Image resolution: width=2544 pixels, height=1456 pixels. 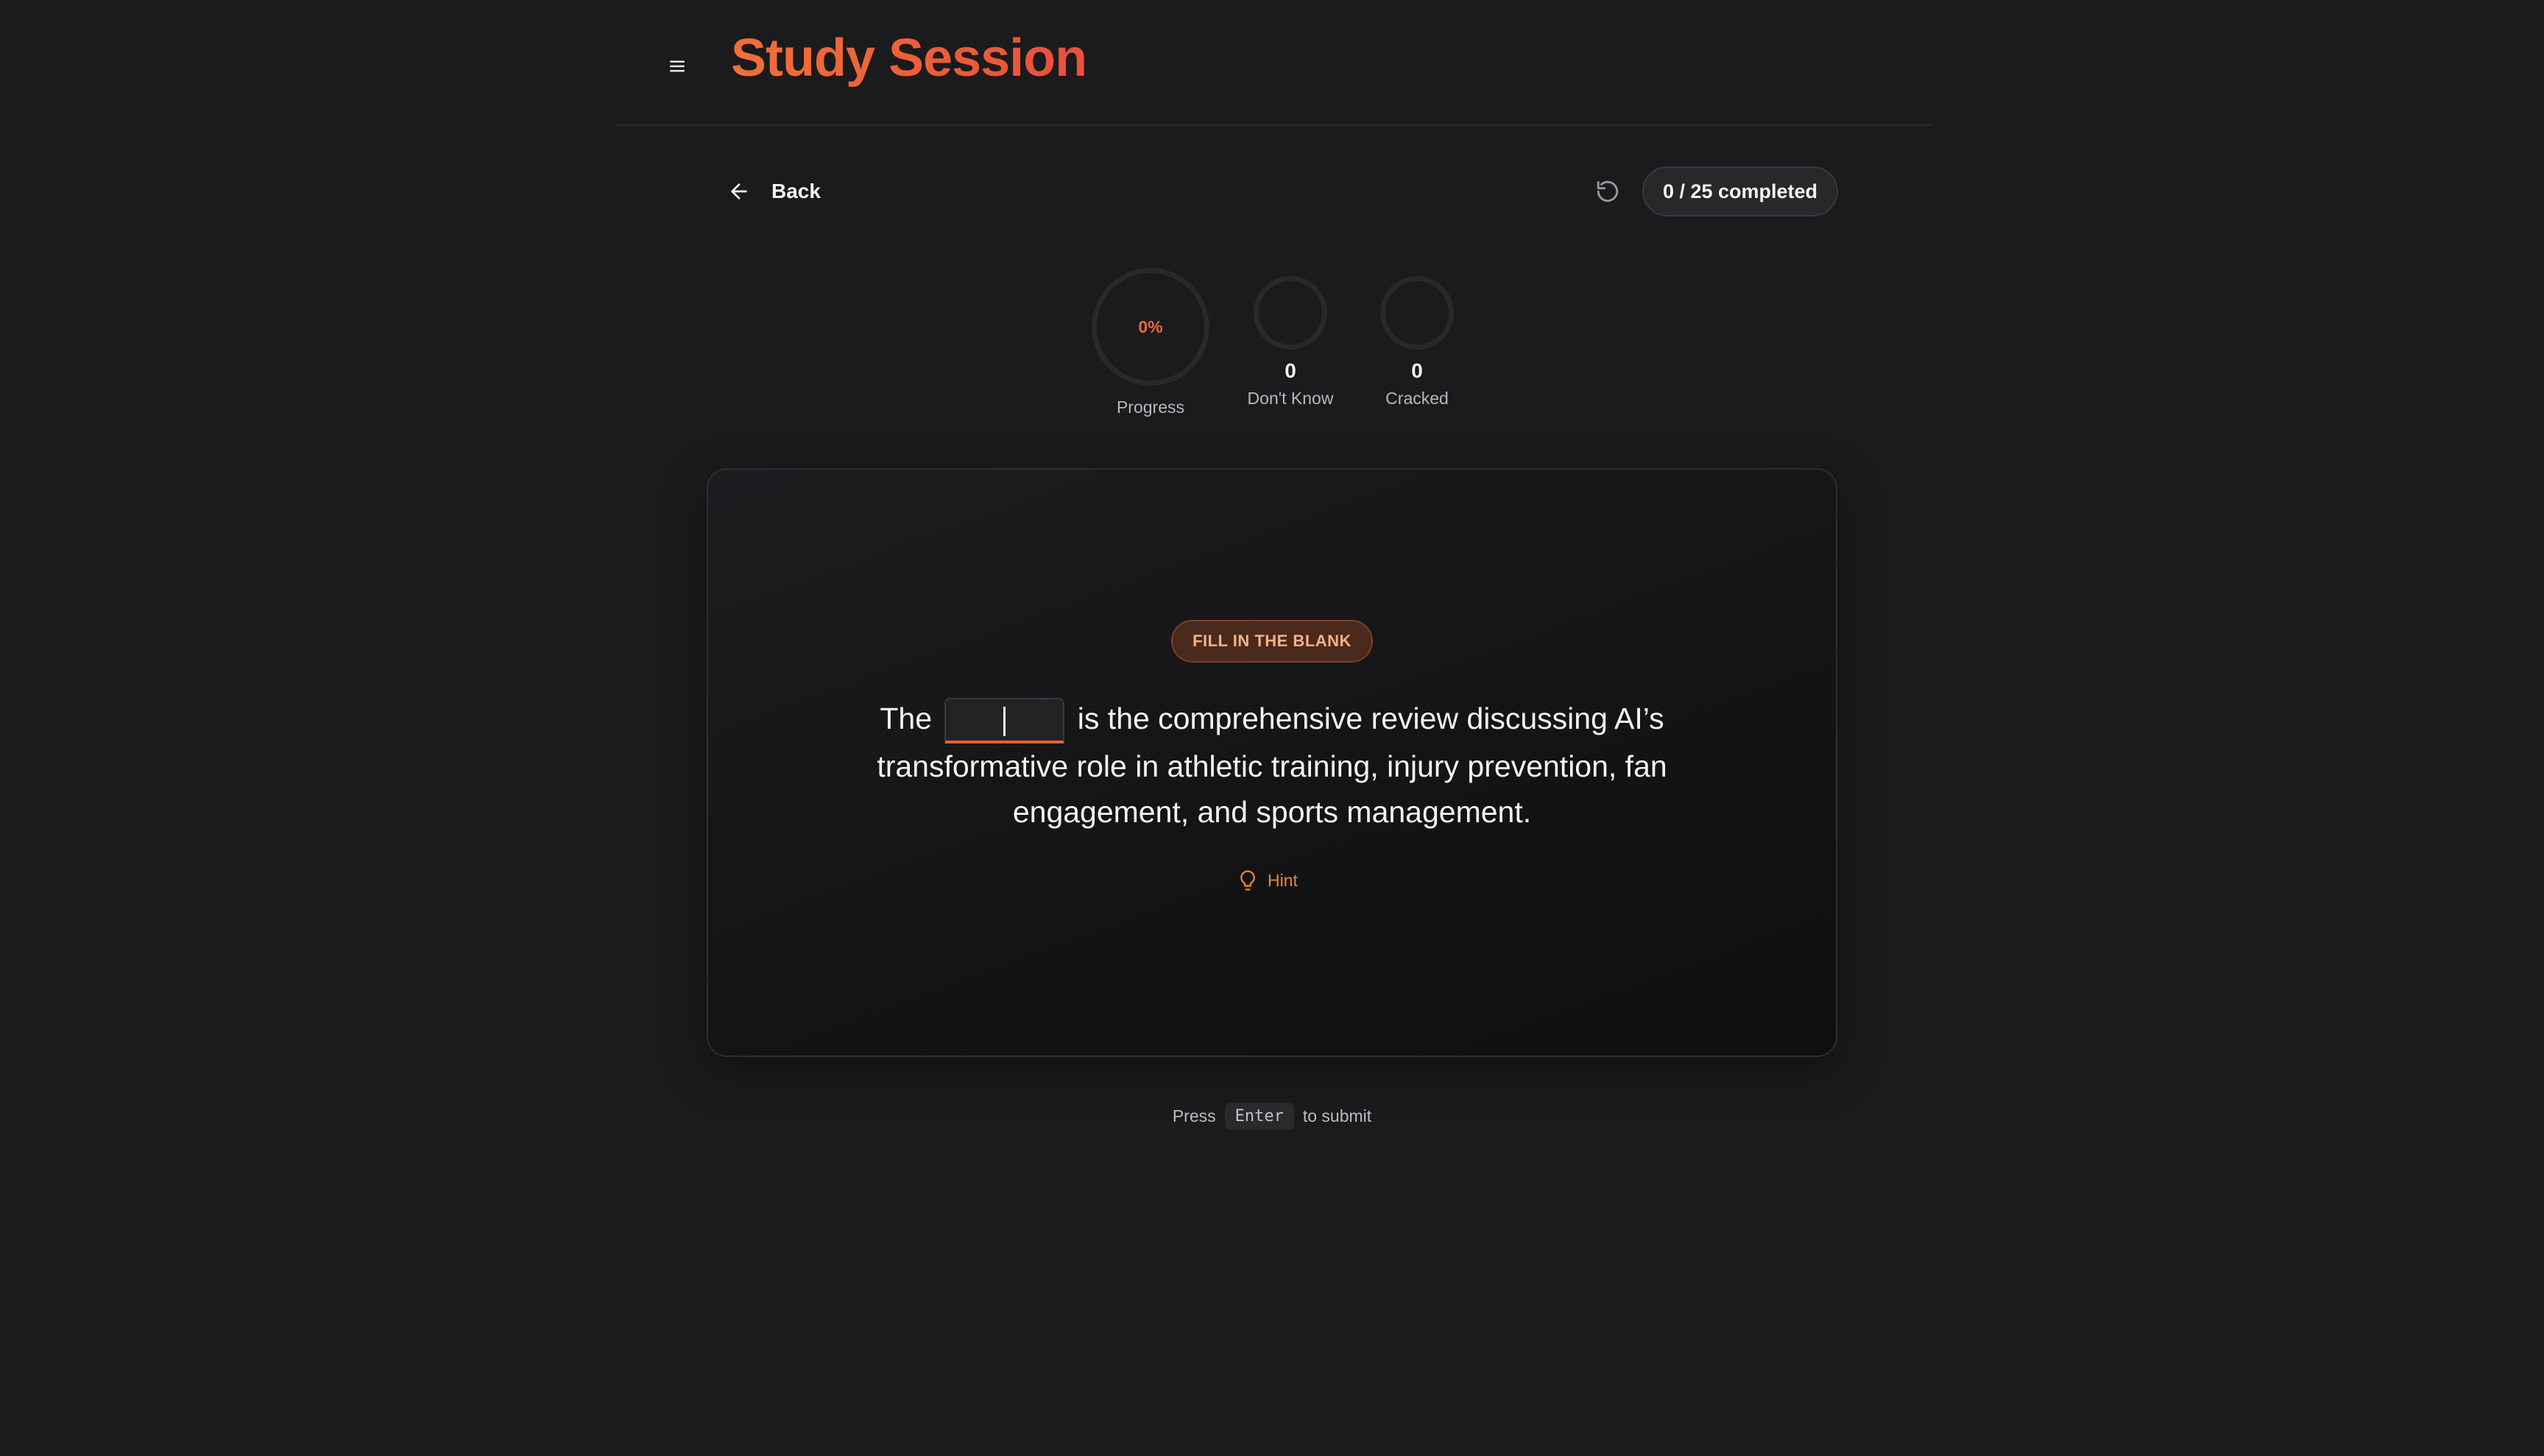 I want to click on question-prefix: The, so click(x=910, y=718).